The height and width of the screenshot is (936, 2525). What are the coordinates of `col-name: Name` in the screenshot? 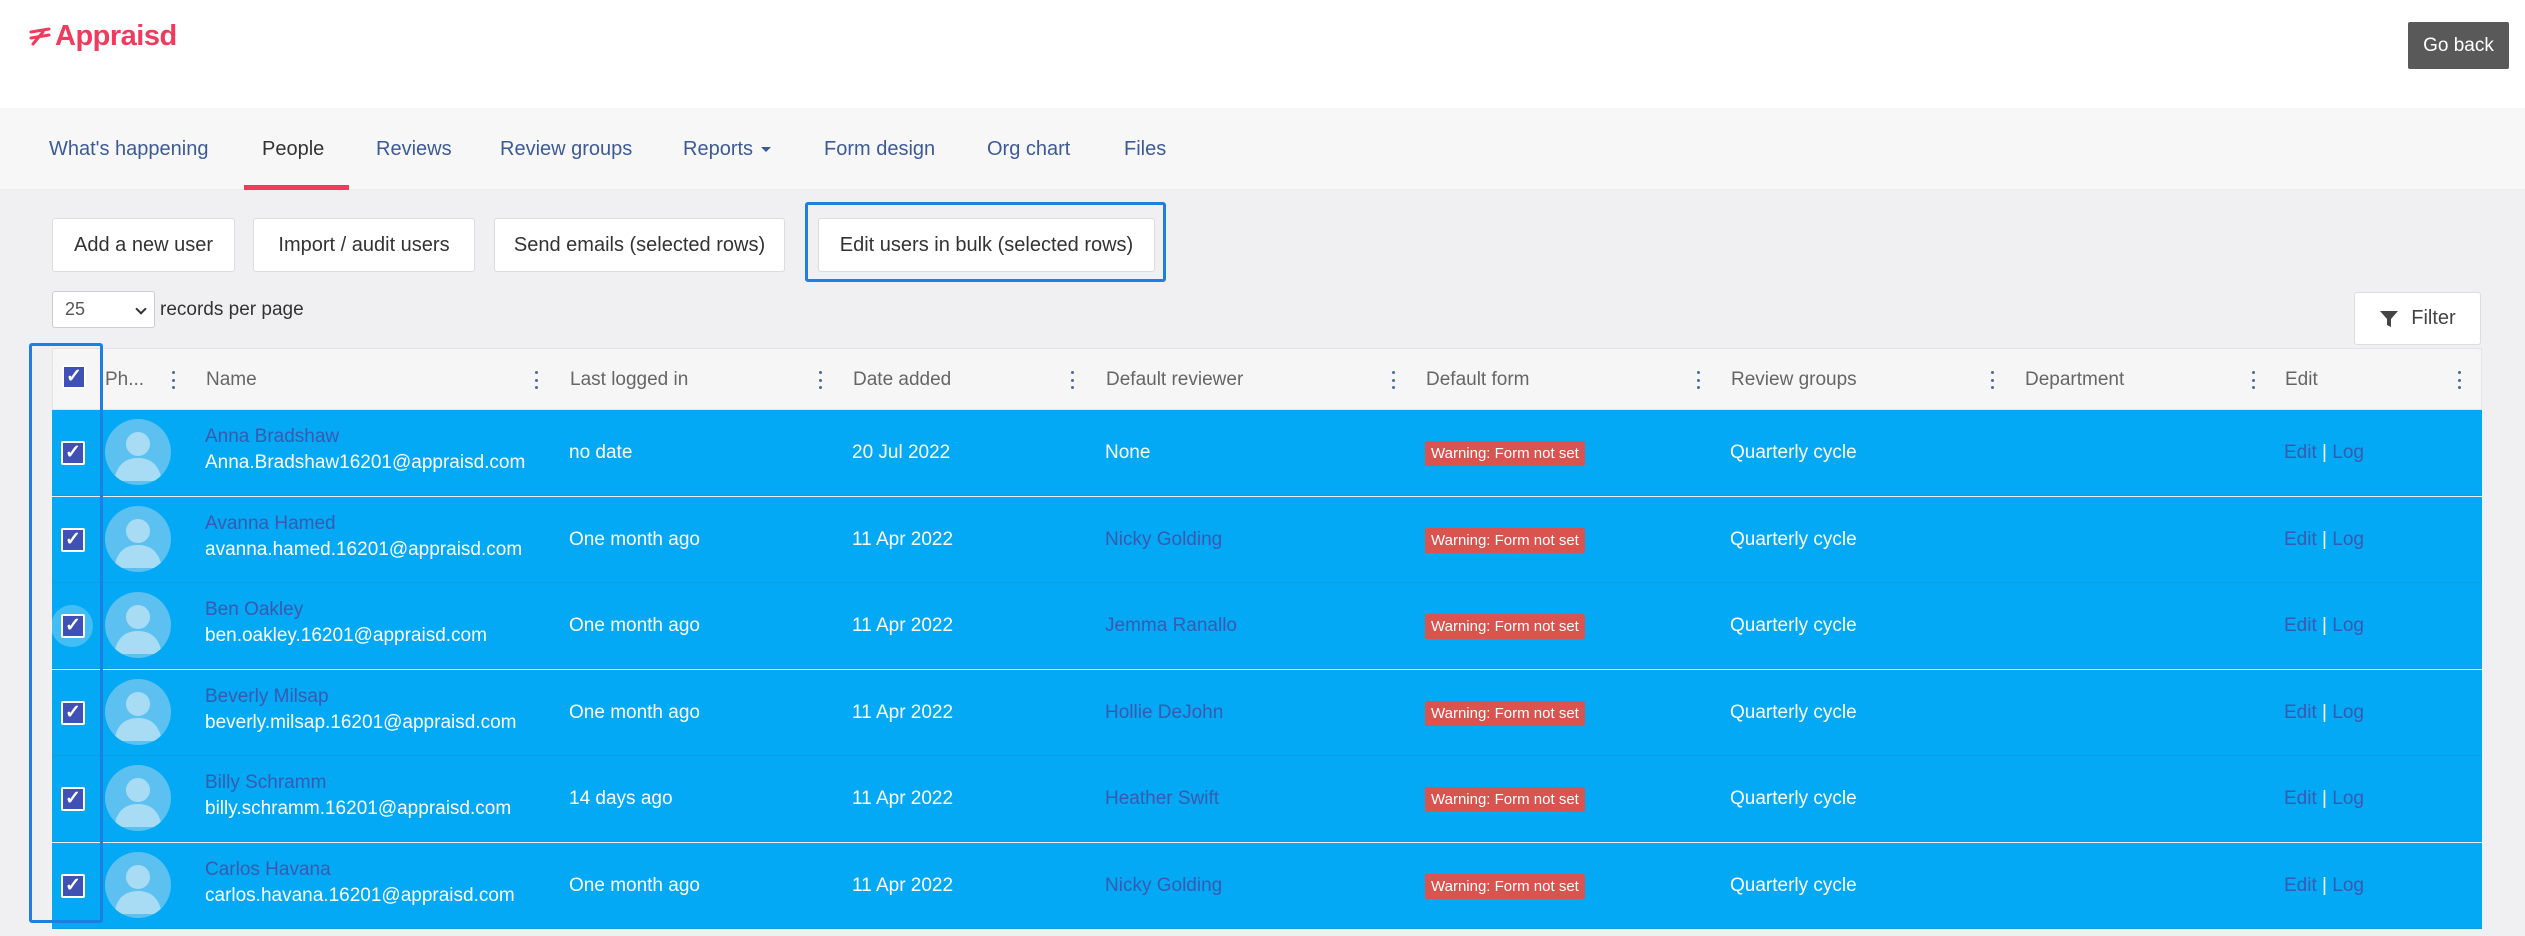 It's located at (231, 380).